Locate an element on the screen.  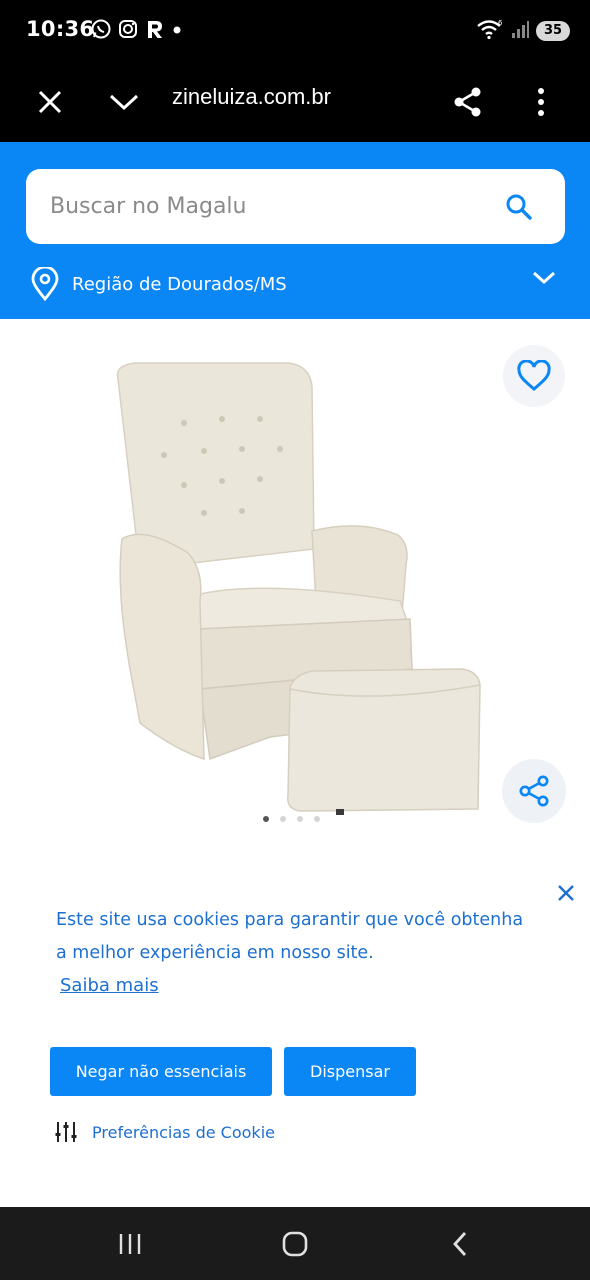
search-box is located at coordinates (295, 206).